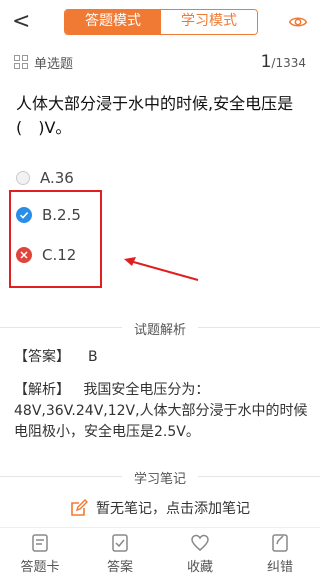  What do you see at coordinates (173, 509) in the screenshot?
I see `add-note-label: 暂无笔记，点击添加笔记` at bounding box center [173, 509].